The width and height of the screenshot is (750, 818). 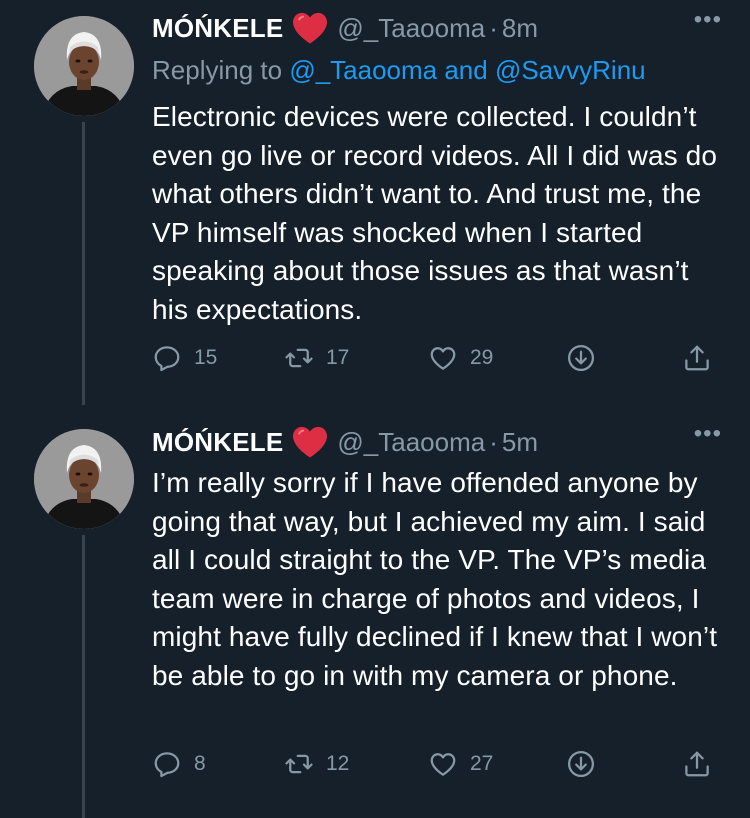 What do you see at coordinates (184, 358) in the screenshot?
I see `reply-button: 15` at bounding box center [184, 358].